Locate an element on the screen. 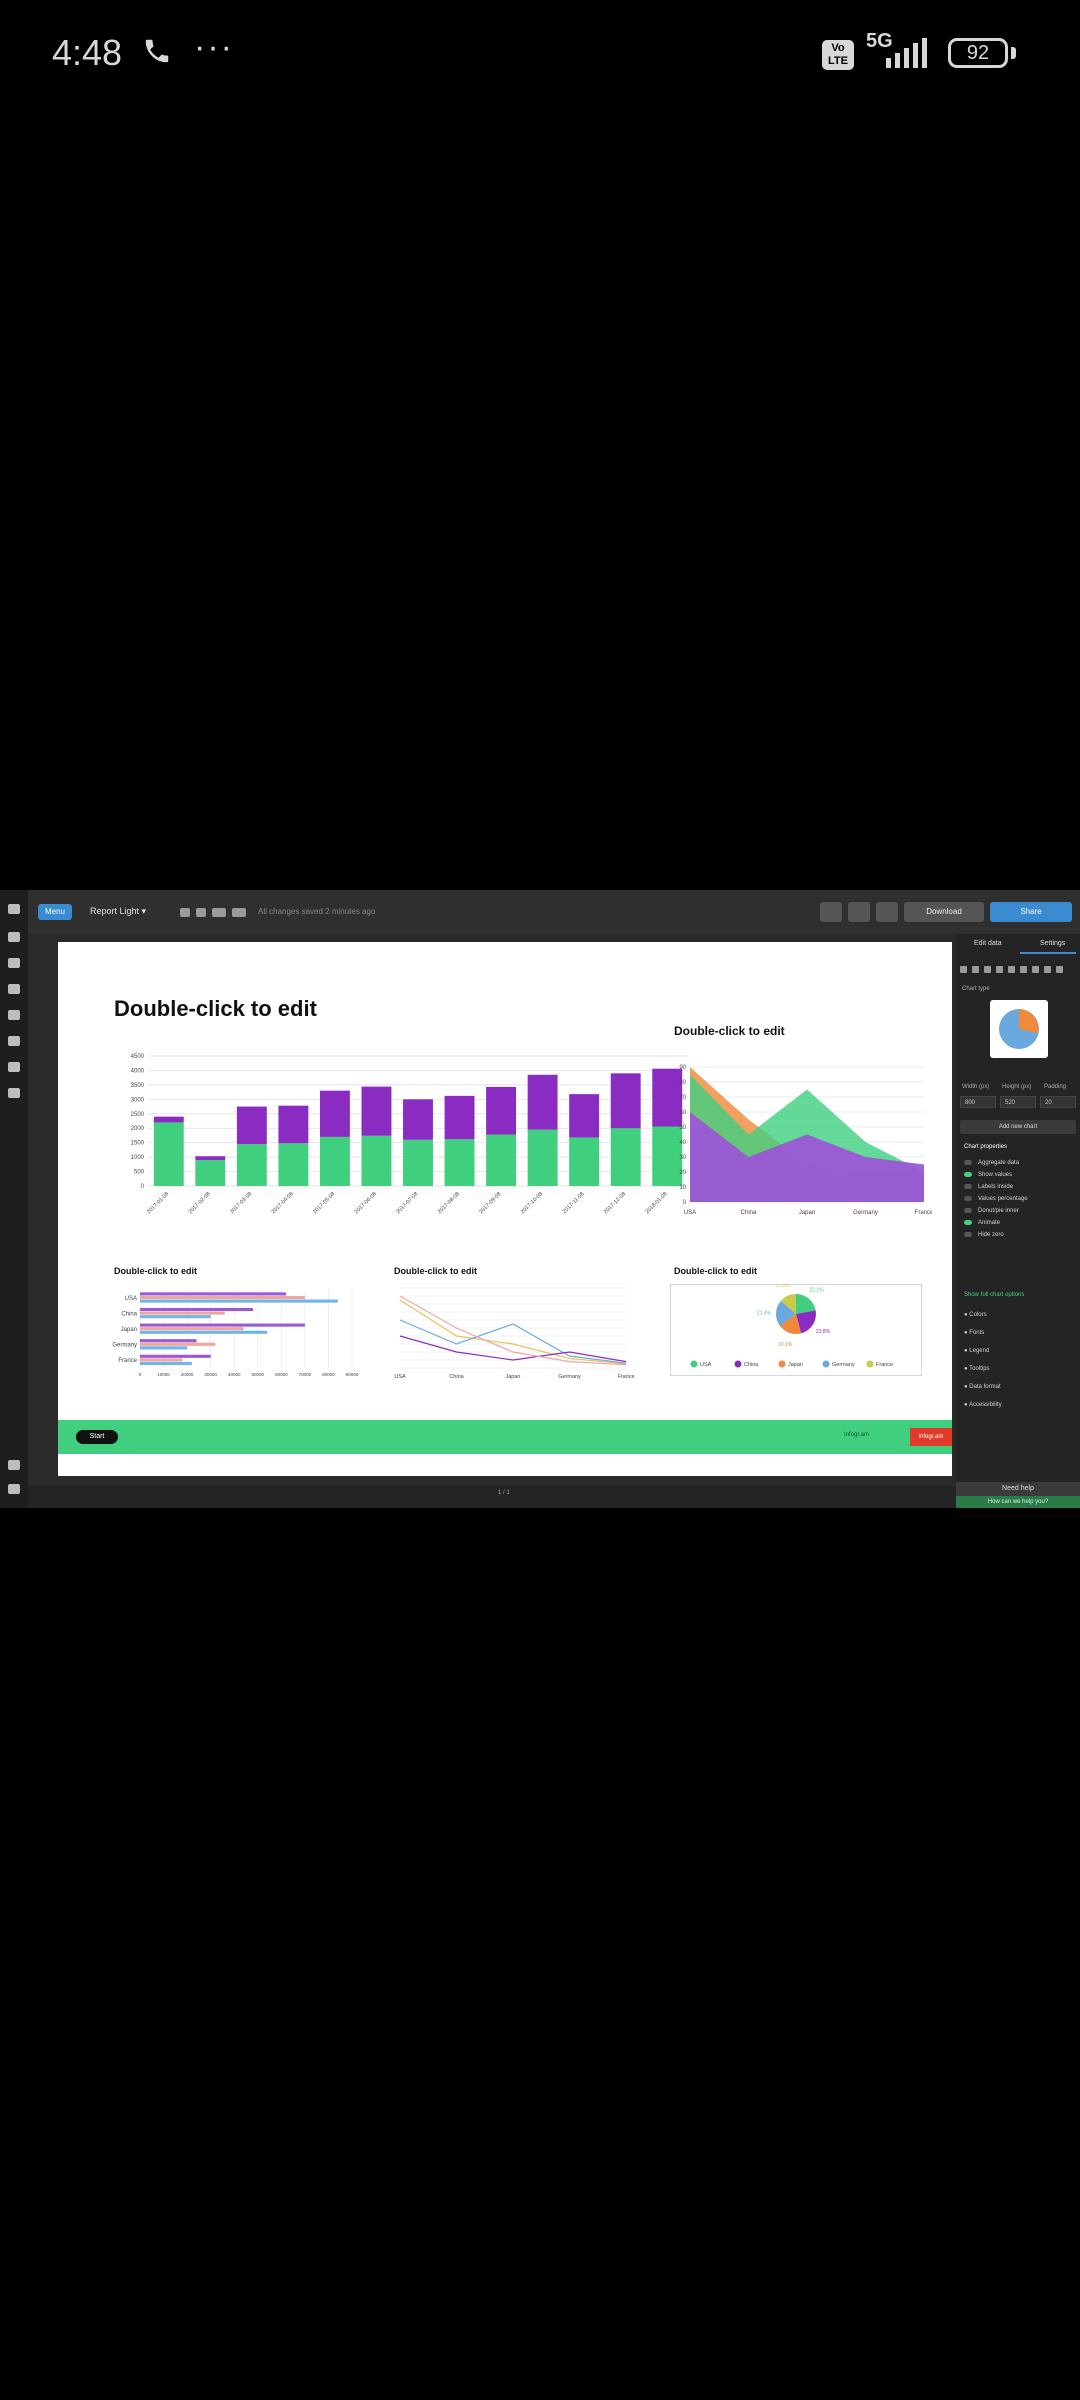 Image resolution: width=1080 pixels, height=2400 pixels. pages-icon is located at coordinates (14, 1465).